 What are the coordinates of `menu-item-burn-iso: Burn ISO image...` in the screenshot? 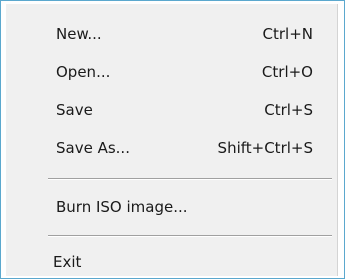 It's located at (171, 207).